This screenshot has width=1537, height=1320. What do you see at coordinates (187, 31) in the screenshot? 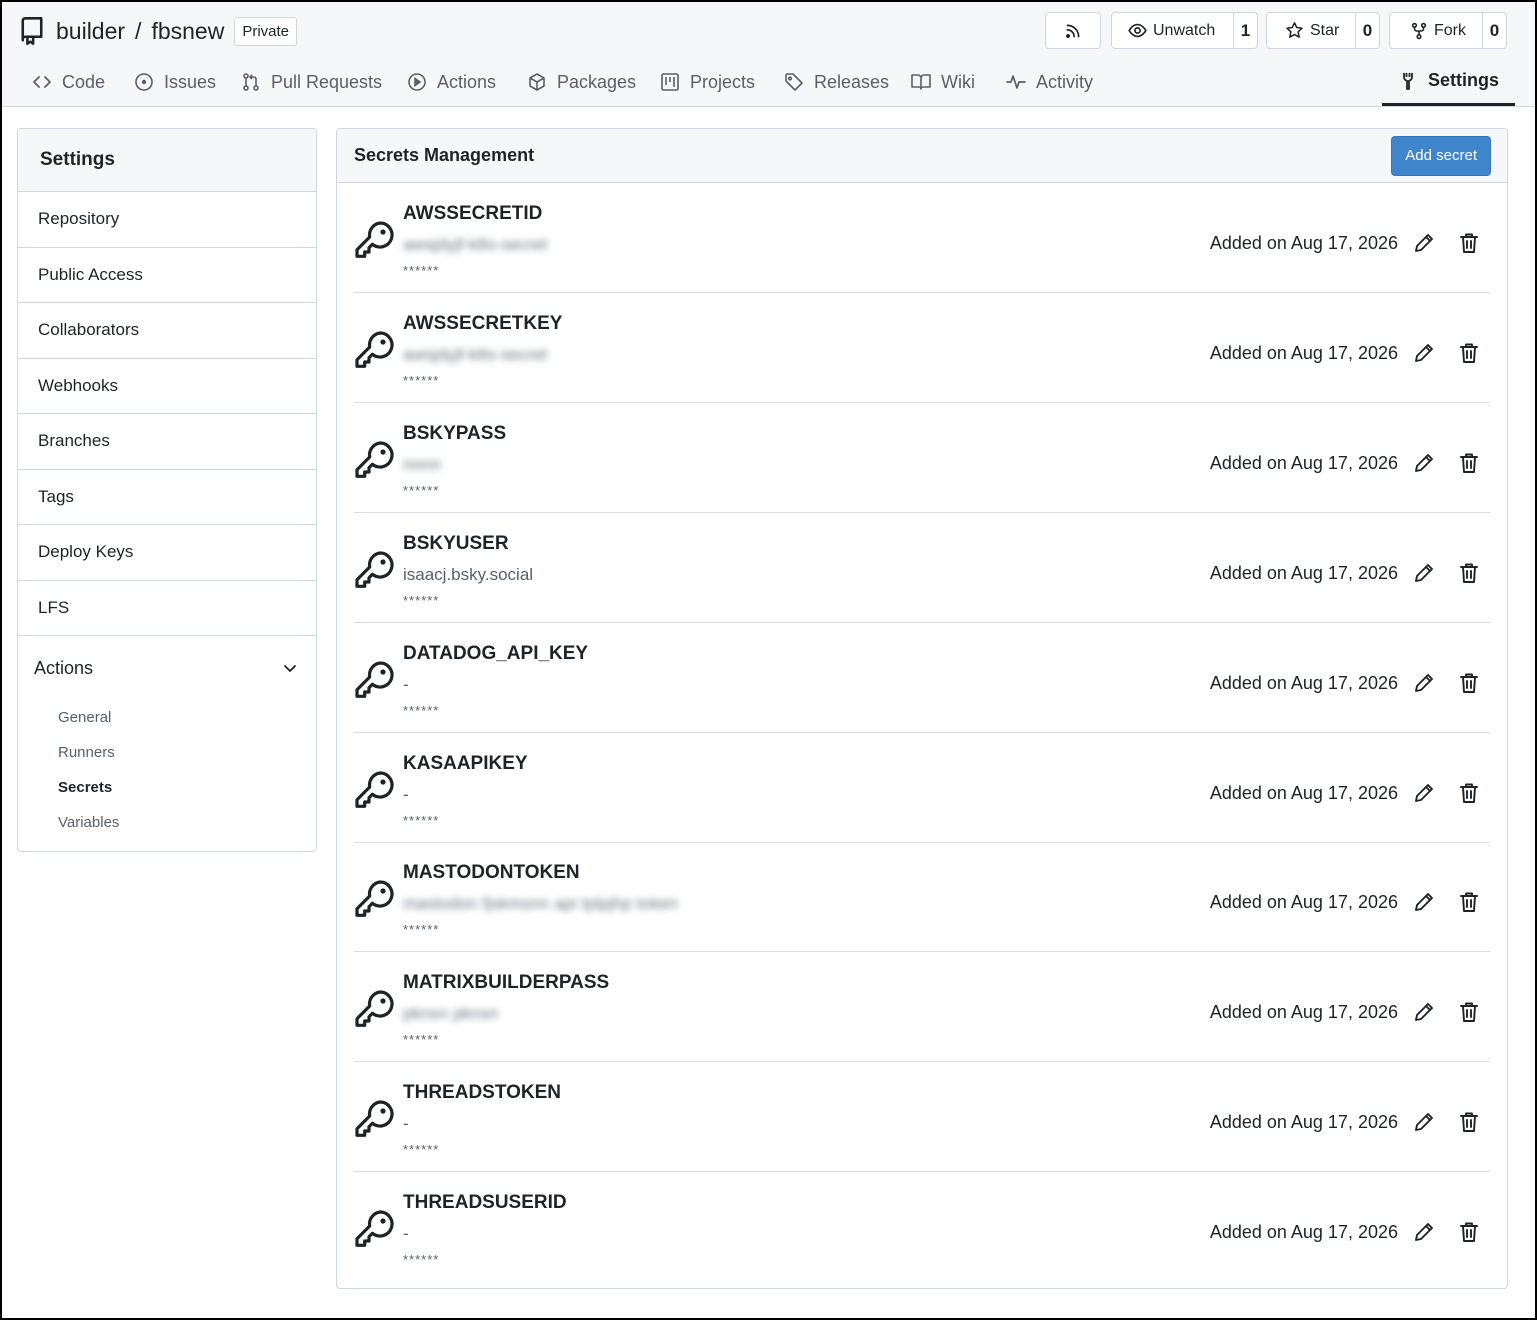
I see `repo-name-link: fbsnew` at bounding box center [187, 31].